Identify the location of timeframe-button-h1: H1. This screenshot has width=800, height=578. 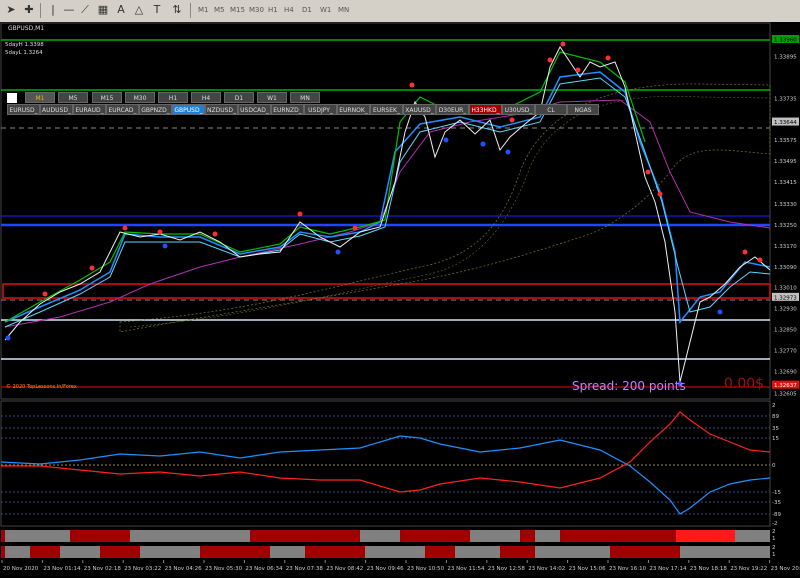
(173, 97).